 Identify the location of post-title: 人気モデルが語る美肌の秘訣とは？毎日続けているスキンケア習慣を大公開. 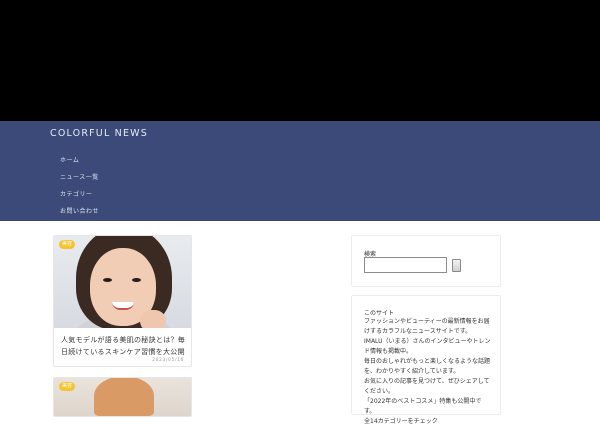
(124, 346).